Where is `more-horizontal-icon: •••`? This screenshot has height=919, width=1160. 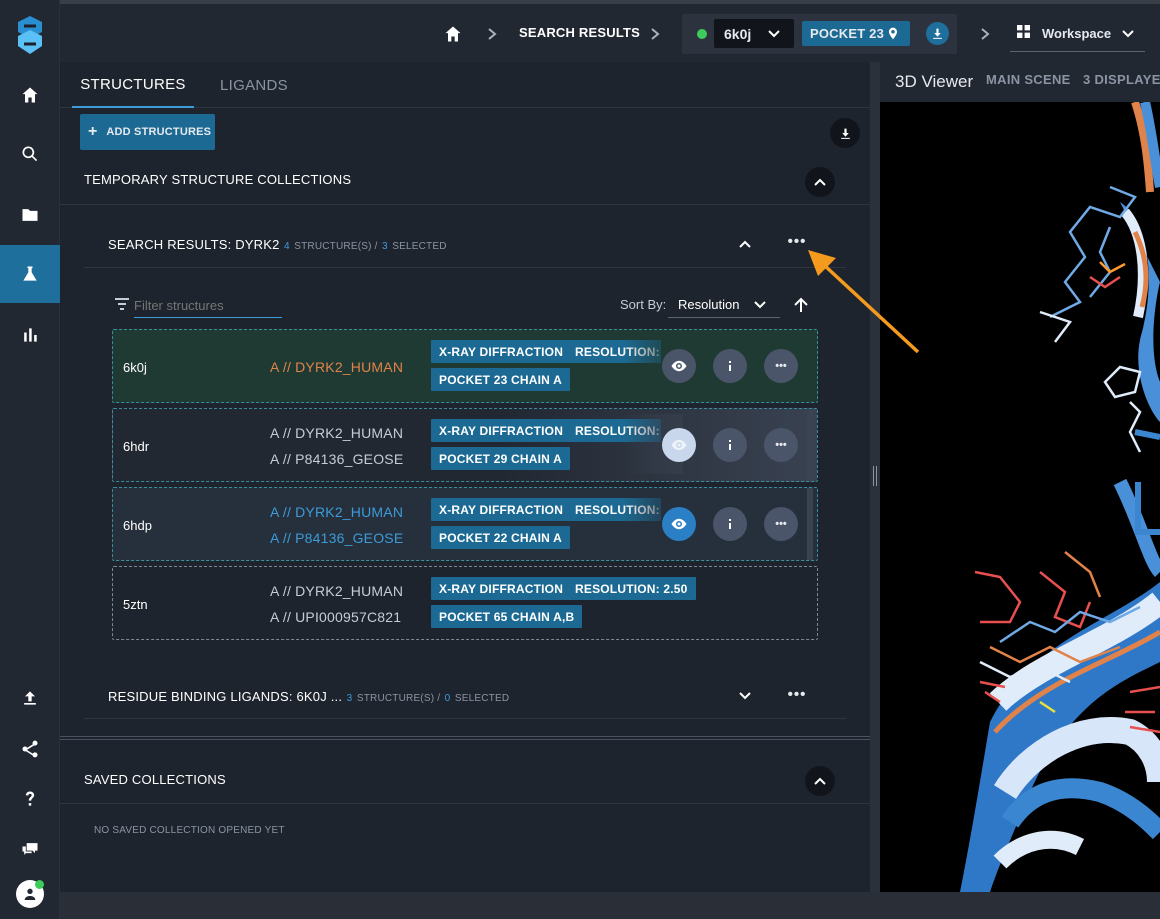 more-horizontal-icon: ••• is located at coordinates (781, 445).